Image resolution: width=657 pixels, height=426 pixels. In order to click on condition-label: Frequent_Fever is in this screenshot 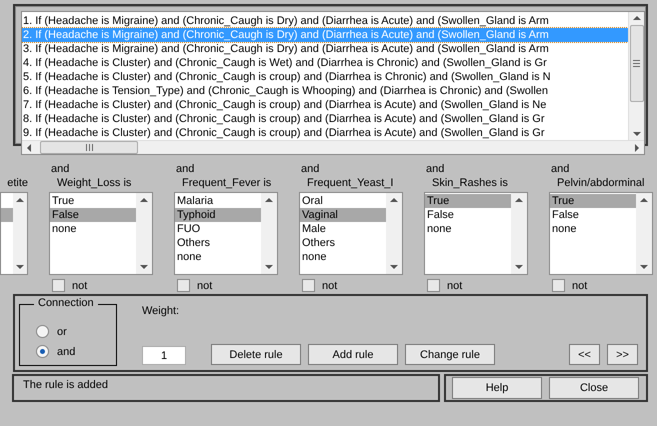, I will do `click(226, 183)`.